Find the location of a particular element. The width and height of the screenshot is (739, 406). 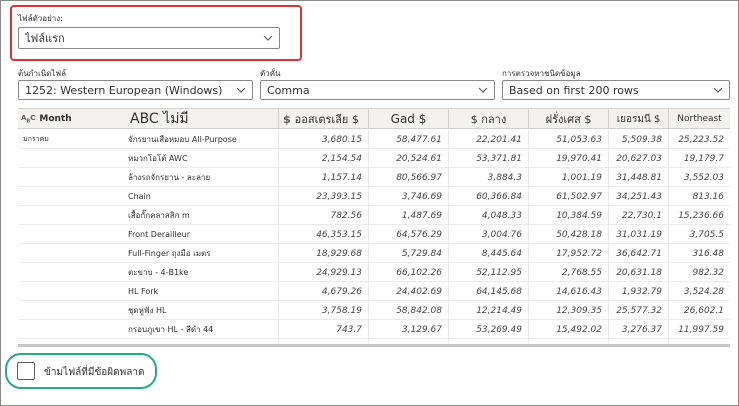

column-header-label: $ กลาง is located at coordinates (488, 119).